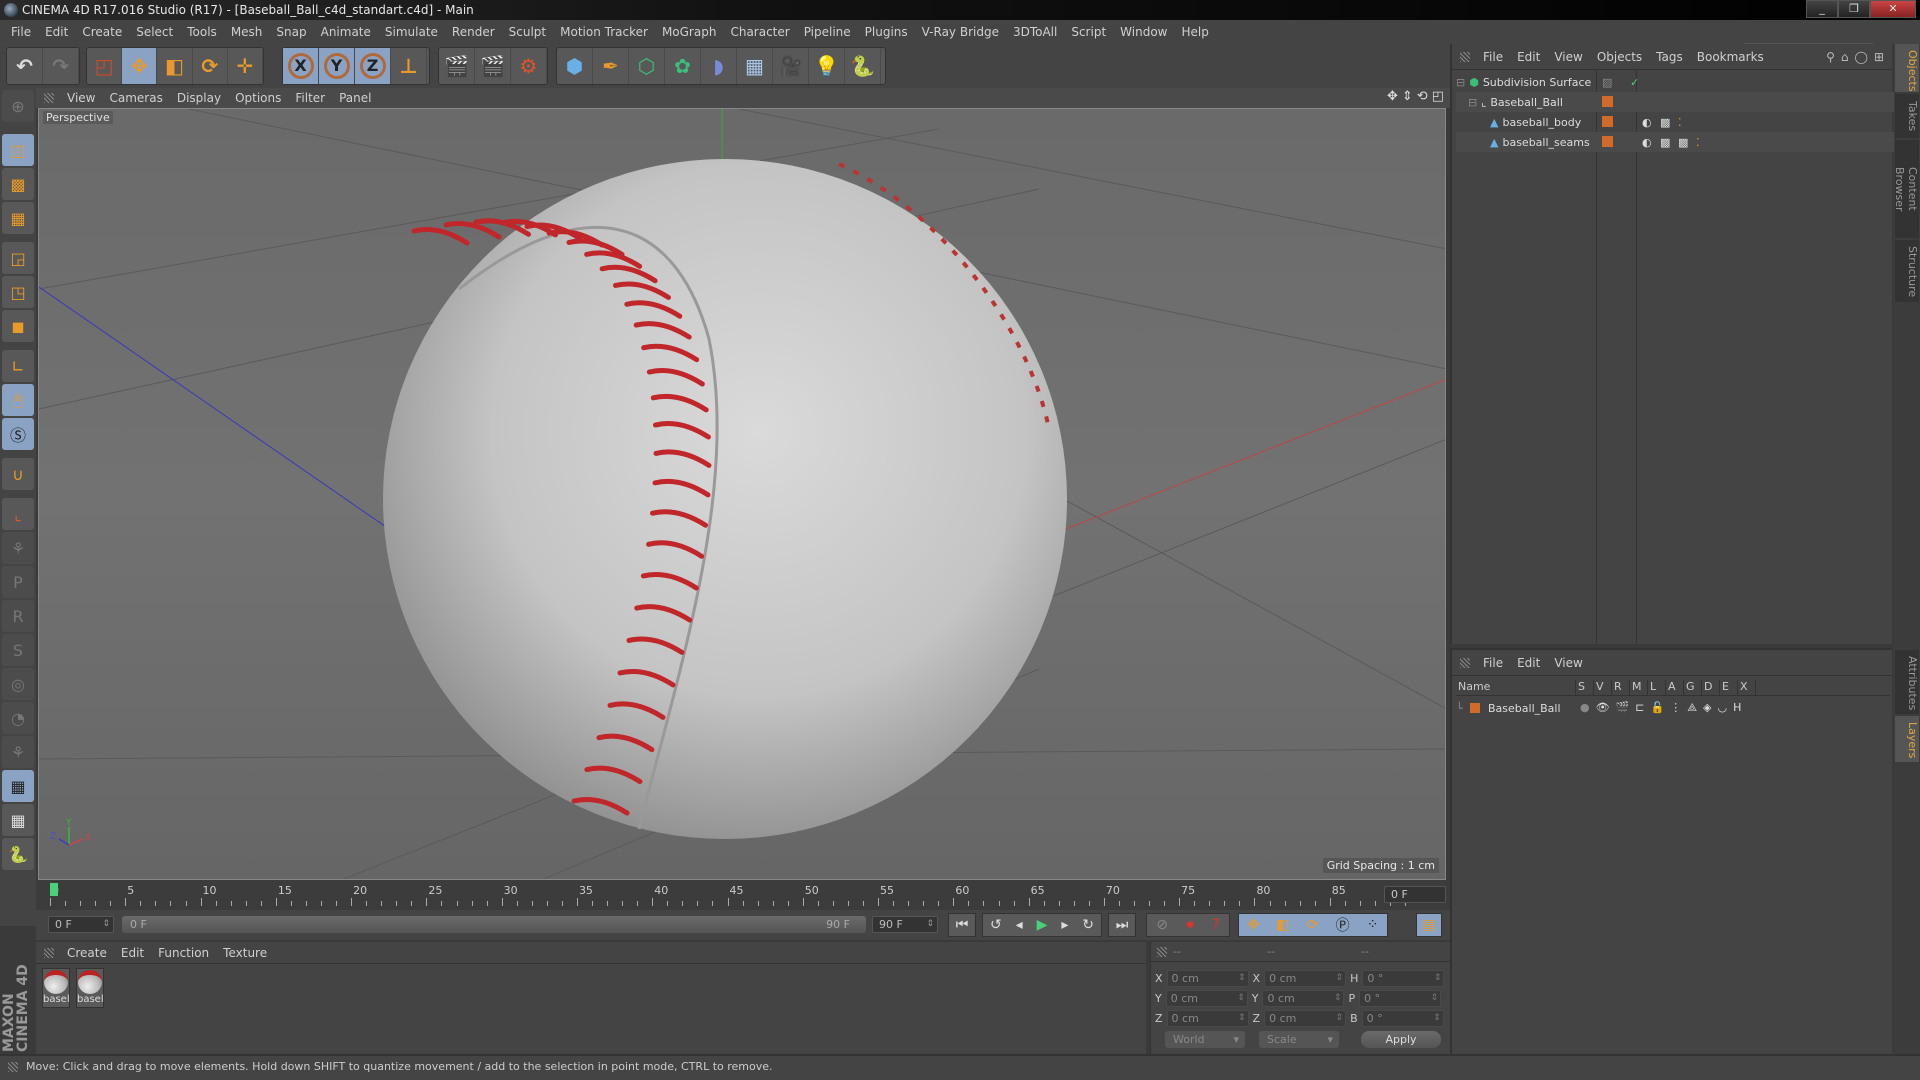 This screenshot has width=1920, height=1080. I want to click on object-name: Baseball_Ball, so click(1526, 102).